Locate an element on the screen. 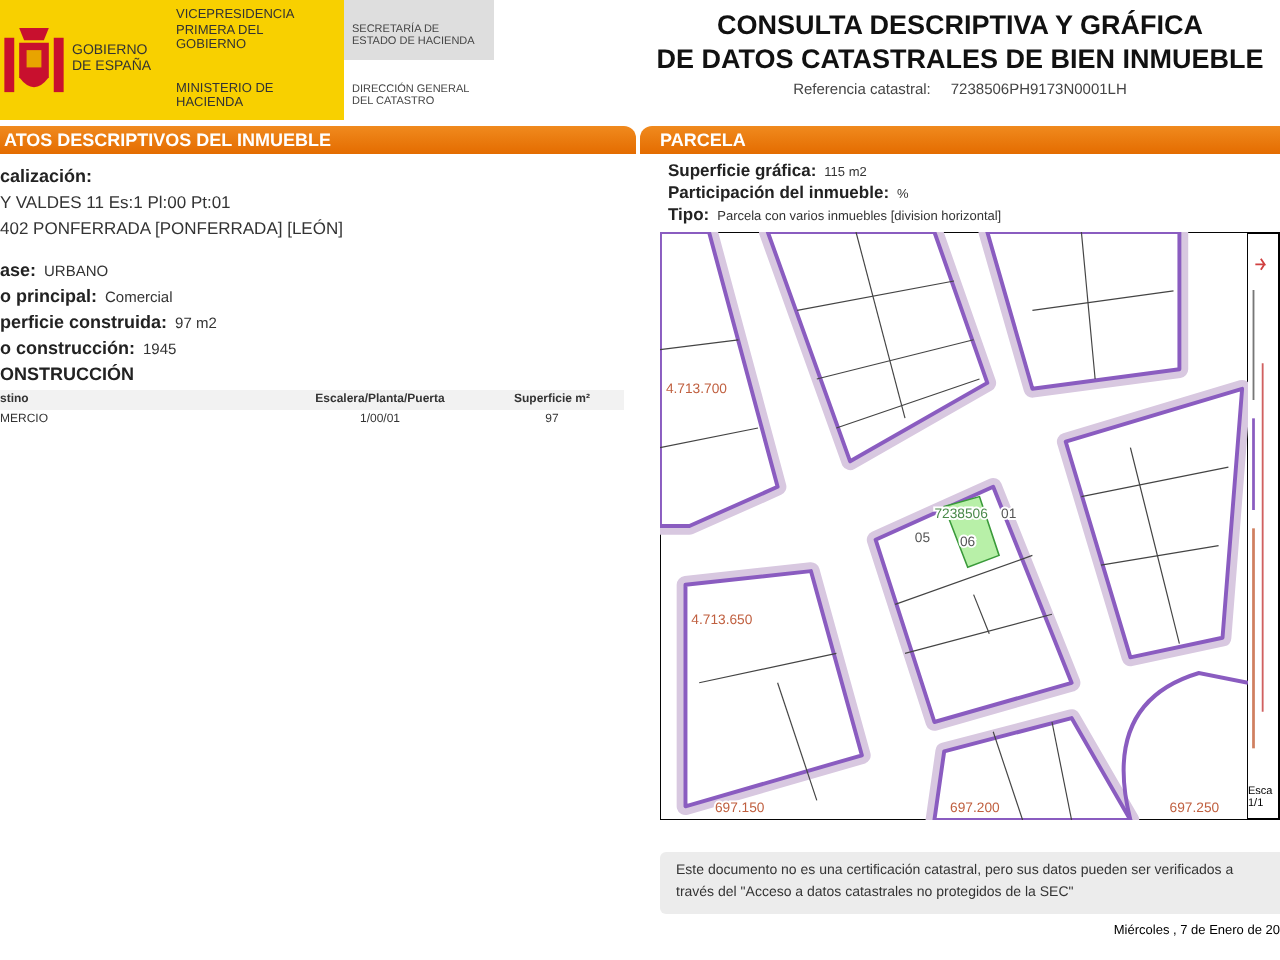 The height and width of the screenshot is (960, 1280). field-label: Tipo: is located at coordinates (689, 214).